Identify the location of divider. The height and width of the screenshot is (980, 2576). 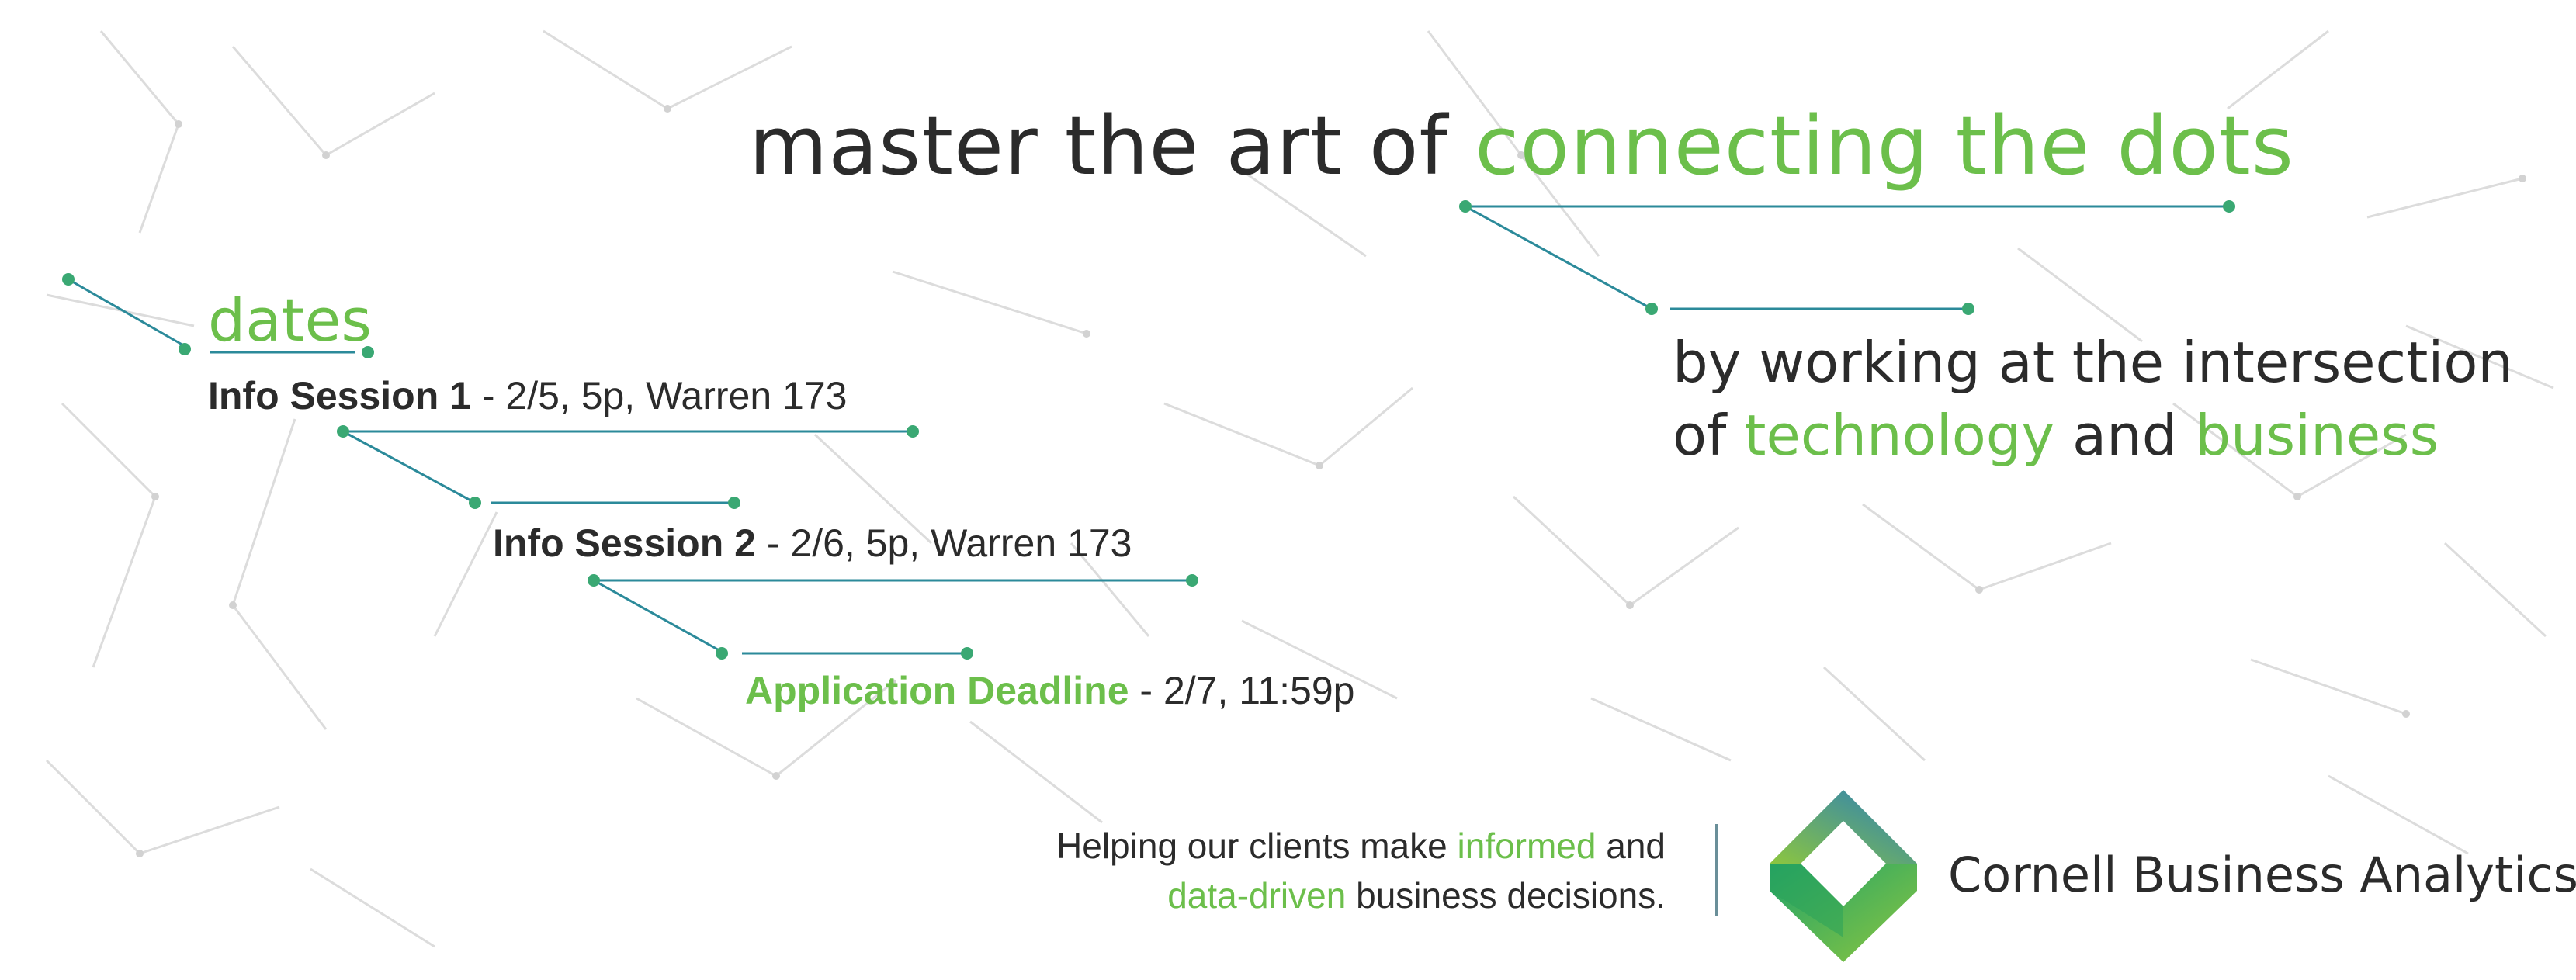
(1716, 870).